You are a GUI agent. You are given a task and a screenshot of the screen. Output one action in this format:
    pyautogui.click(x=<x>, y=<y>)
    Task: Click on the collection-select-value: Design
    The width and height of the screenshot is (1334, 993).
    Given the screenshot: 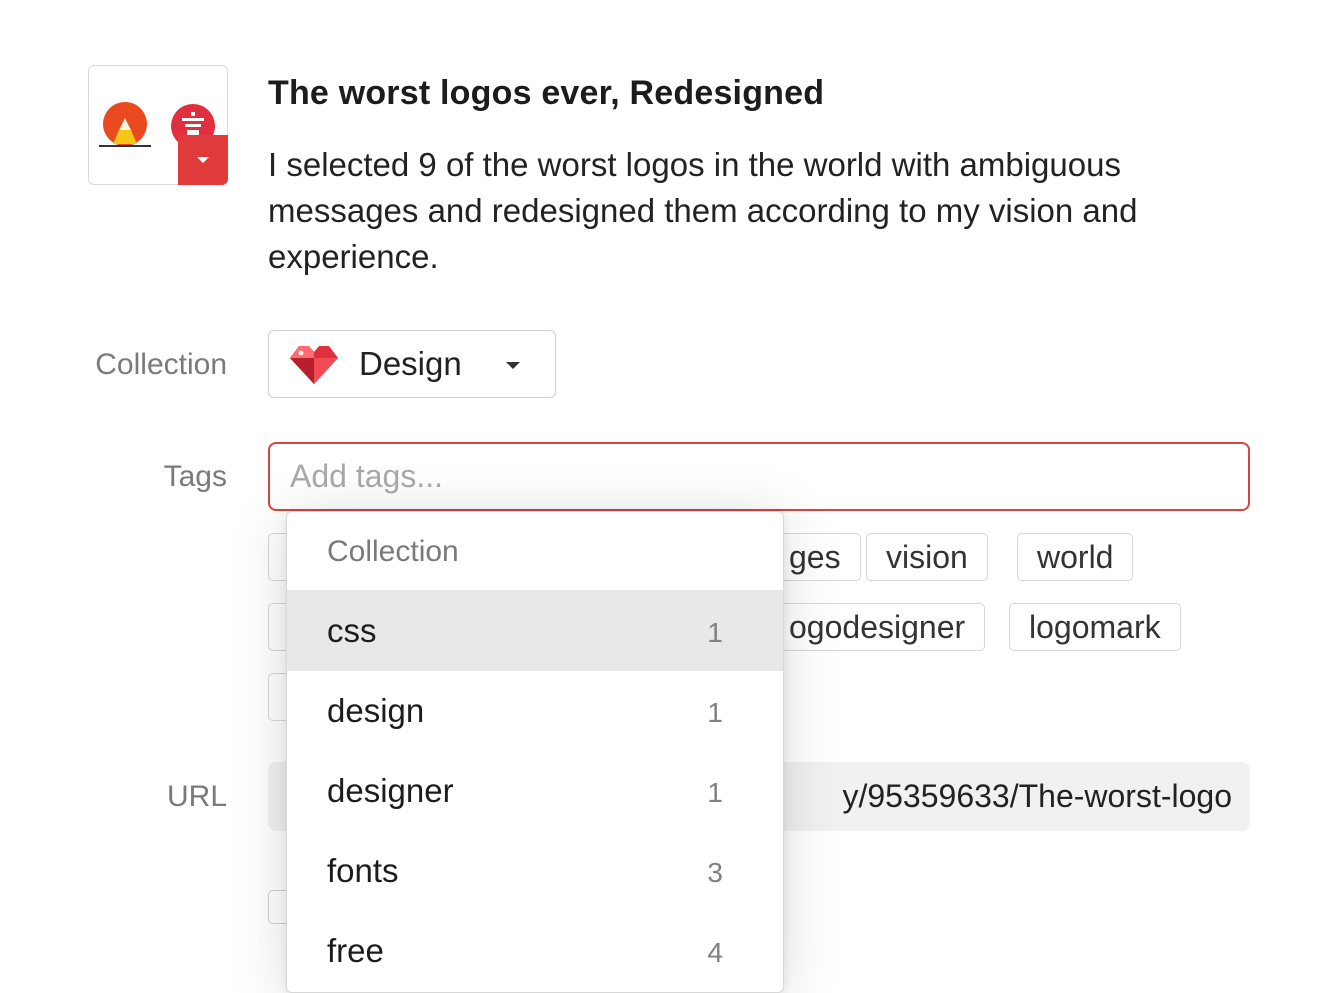 What is the action you would take?
    pyautogui.click(x=410, y=363)
    